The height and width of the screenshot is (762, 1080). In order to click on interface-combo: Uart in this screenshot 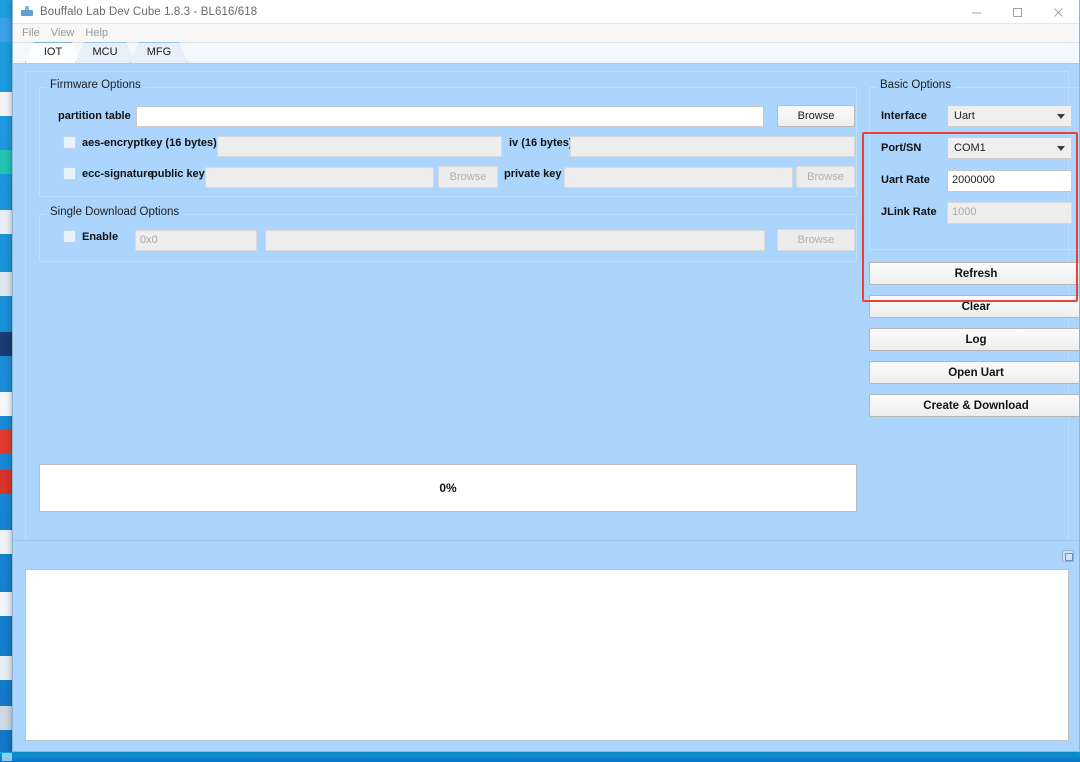, I will do `click(1009, 116)`.